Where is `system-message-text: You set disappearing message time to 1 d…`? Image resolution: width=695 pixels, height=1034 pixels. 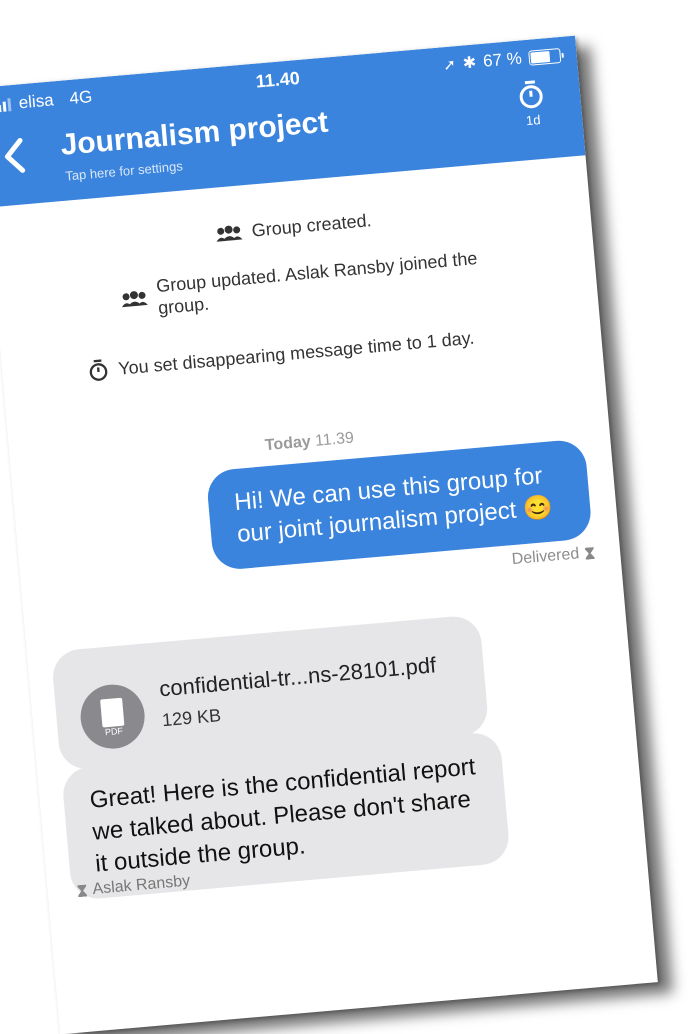 system-message-text: You set disappearing message time to 1 d… is located at coordinates (296, 353).